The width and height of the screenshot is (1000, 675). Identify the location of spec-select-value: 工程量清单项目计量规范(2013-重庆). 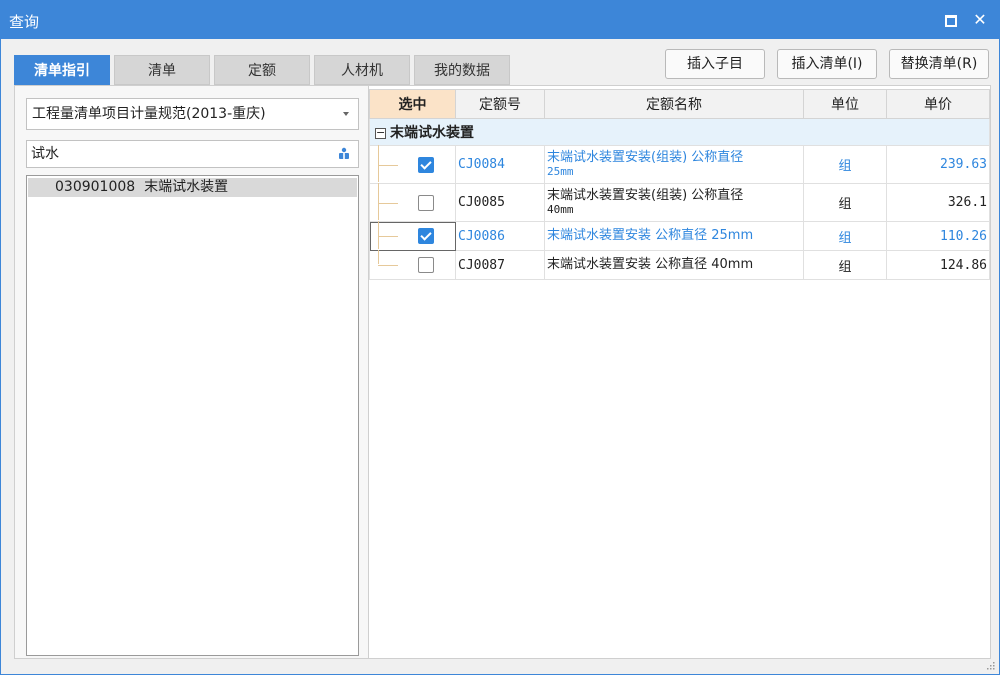
(149, 114).